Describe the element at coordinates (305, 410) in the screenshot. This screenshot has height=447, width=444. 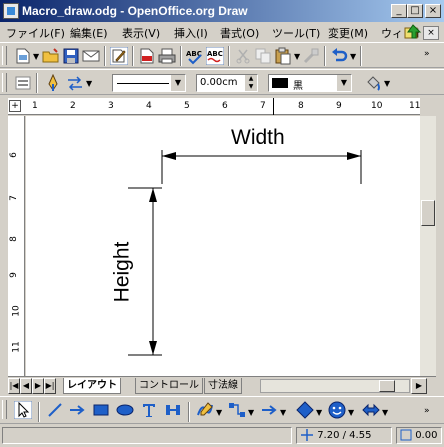
I see `basic-shapes-icon` at that location.